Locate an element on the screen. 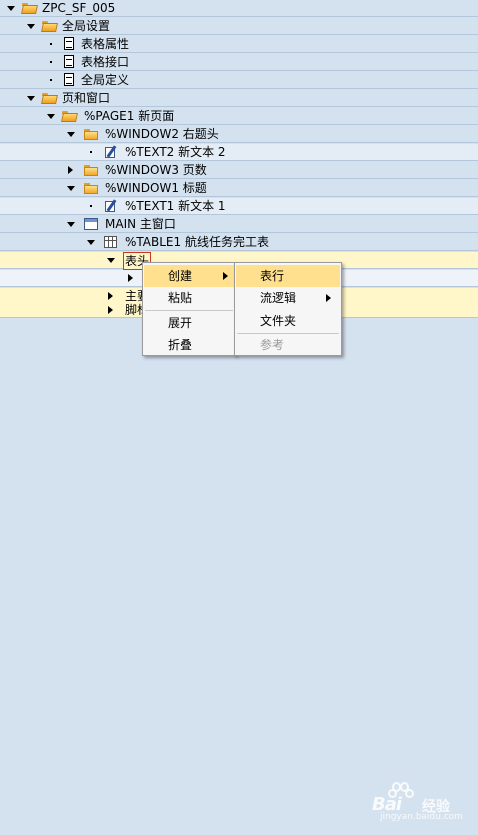 This screenshot has width=478, height=835. menu-item-paste: 粘贴 is located at coordinates (189, 298).